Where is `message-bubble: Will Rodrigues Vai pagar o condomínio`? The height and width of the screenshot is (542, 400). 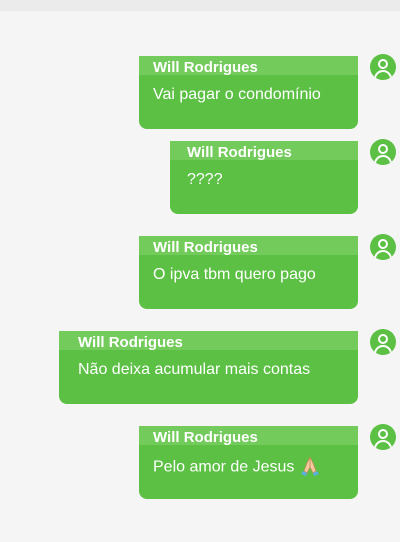 message-bubble: Will Rodrigues Vai pagar o condomínio is located at coordinates (248, 92).